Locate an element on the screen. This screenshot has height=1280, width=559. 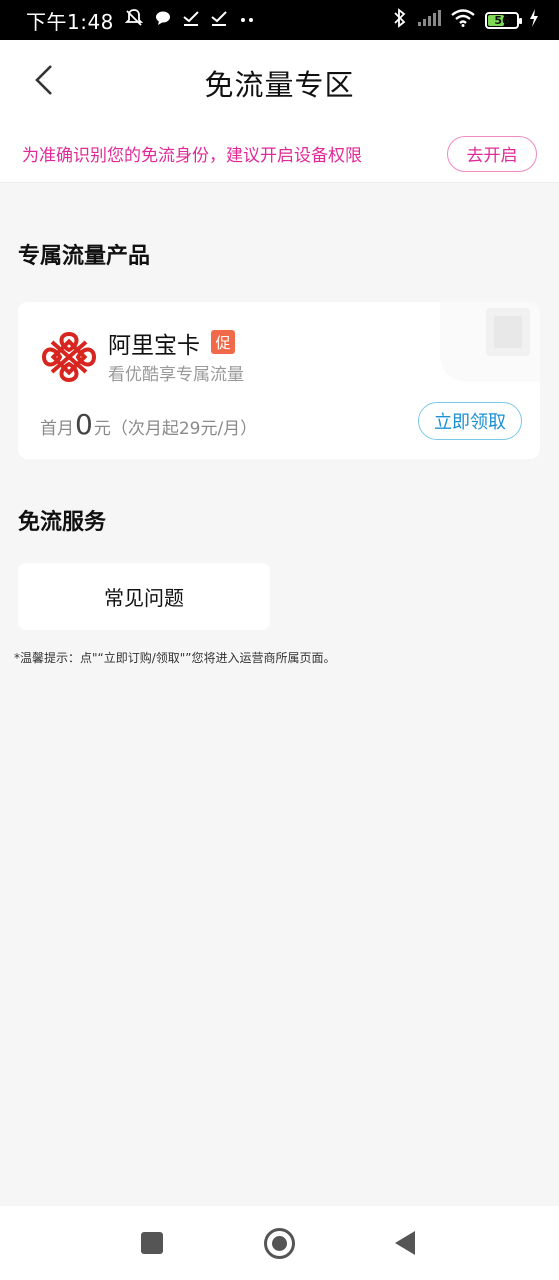
permission-banner: 为准确识别您的免流身份，建议开启设备权限 去开启 is located at coordinates (279, 154).